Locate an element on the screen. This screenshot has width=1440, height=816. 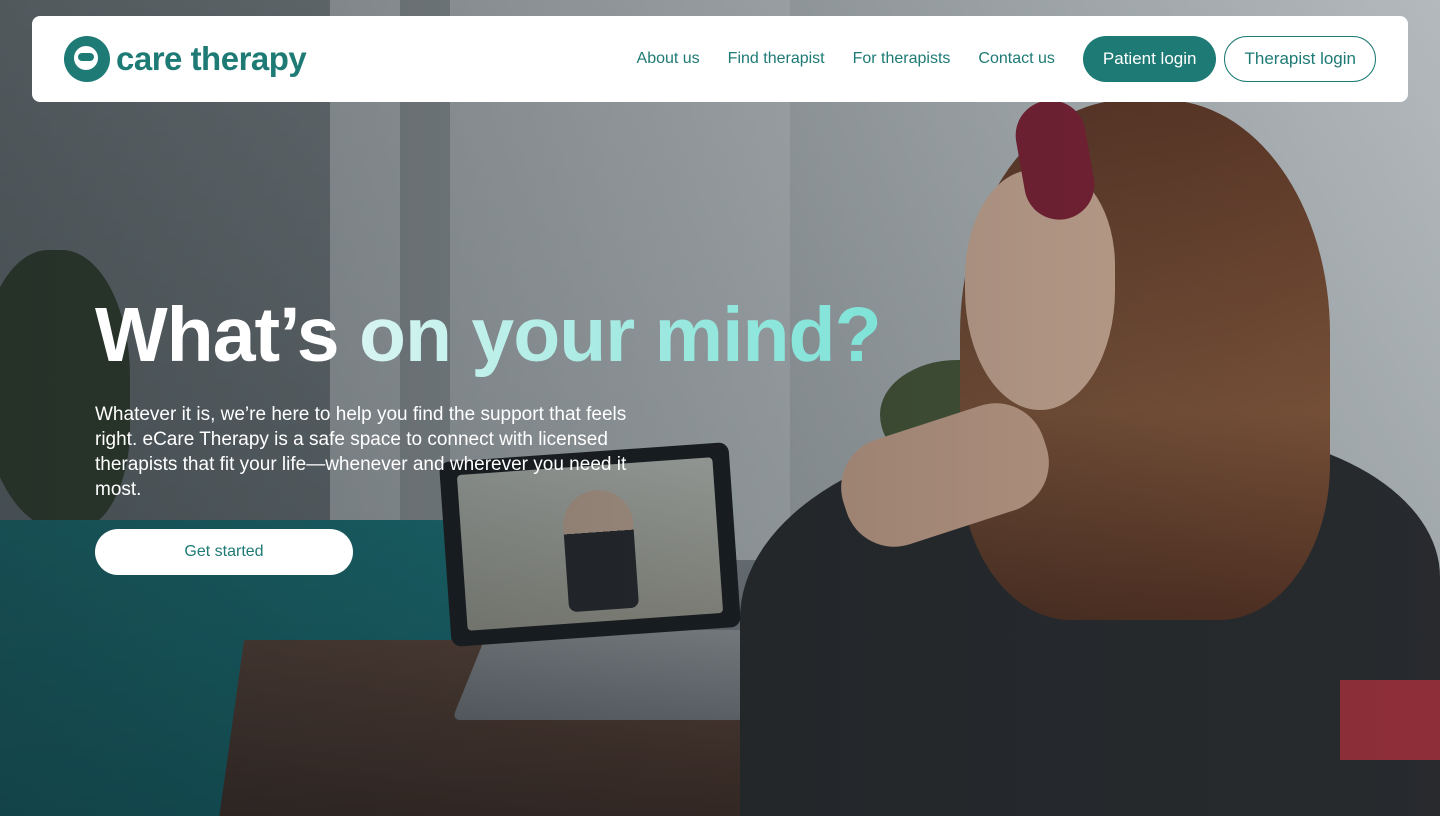
hero-headline: What’s on your mind? is located at coordinates (488, 335).